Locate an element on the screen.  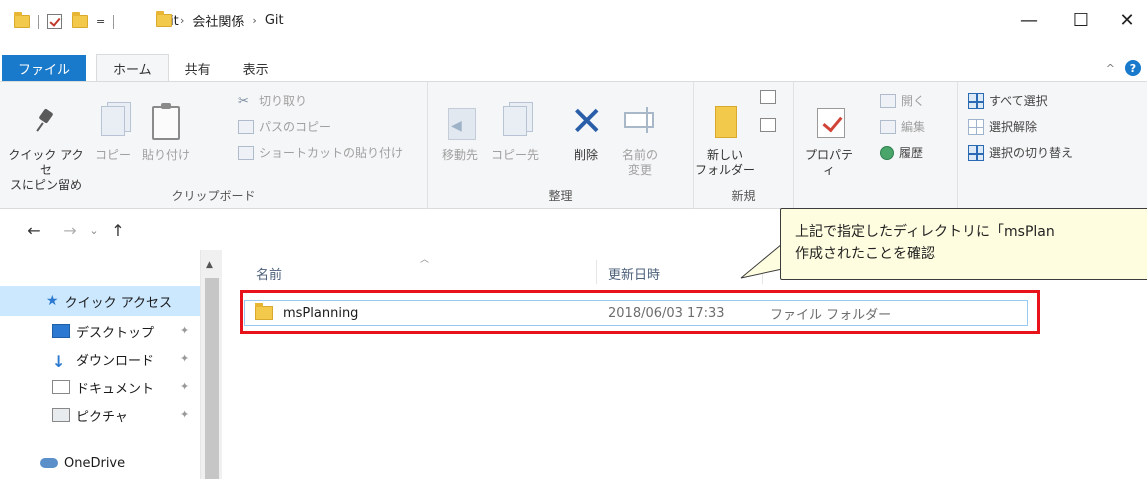
open-button: 開く is located at coordinates (902, 100).